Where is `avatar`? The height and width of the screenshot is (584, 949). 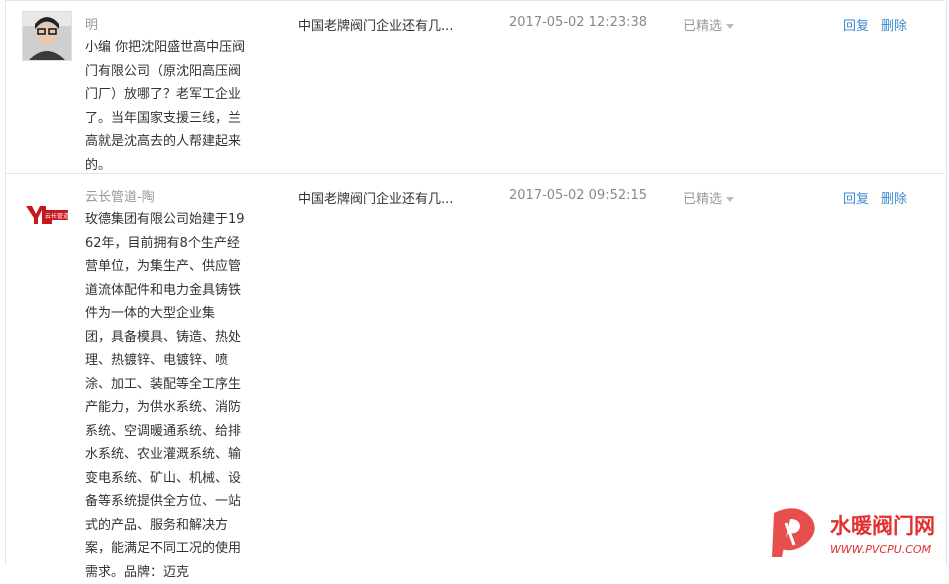
avatar is located at coordinates (47, 36).